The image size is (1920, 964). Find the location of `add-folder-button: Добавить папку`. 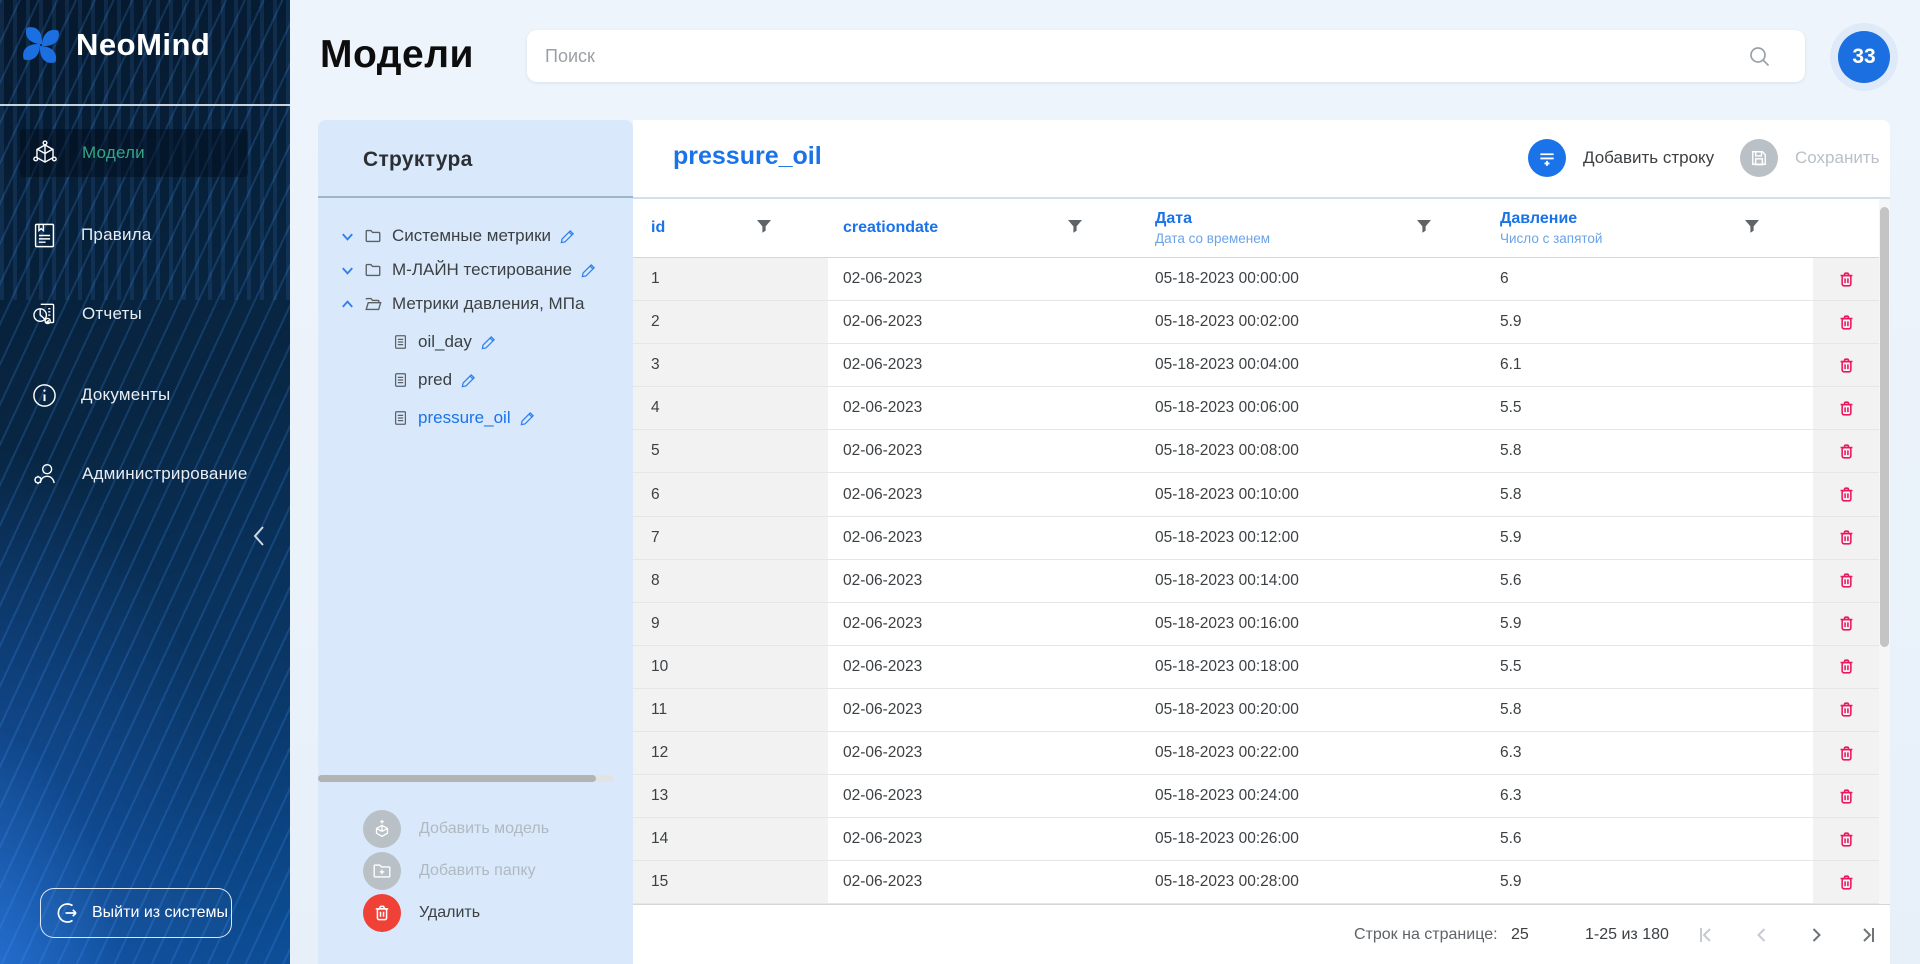

add-folder-button: Добавить папку is located at coordinates (449, 871).